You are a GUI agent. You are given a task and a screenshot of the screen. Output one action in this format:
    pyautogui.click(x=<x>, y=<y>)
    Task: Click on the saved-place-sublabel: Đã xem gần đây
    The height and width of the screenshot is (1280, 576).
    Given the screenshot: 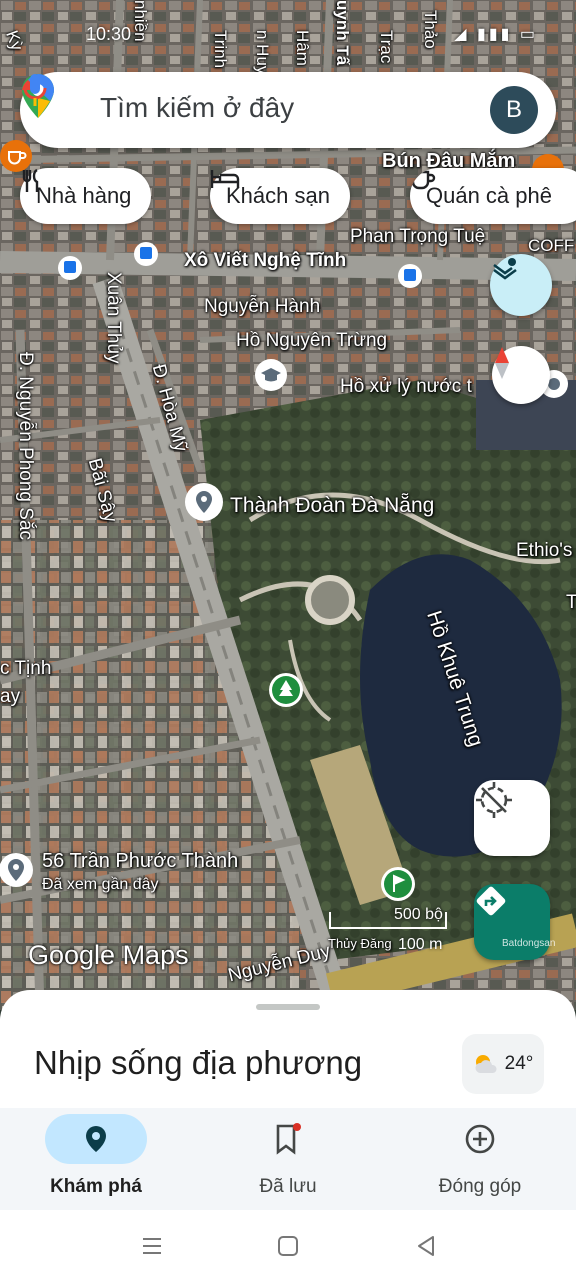 What is the action you would take?
    pyautogui.click(x=100, y=884)
    